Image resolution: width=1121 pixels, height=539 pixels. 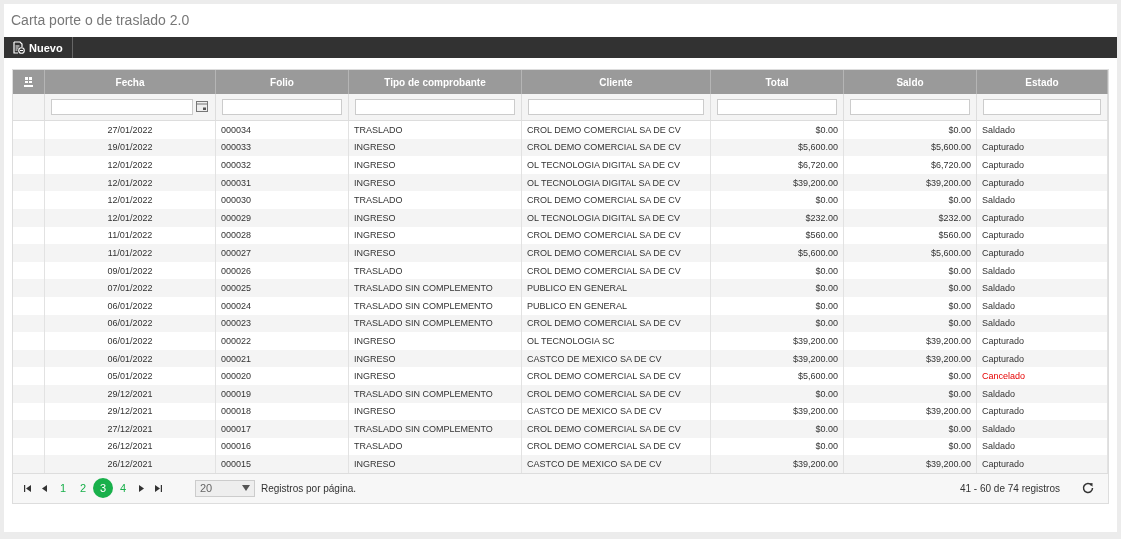 I want to click on column-header: Folio, so click(x=282, y=82).